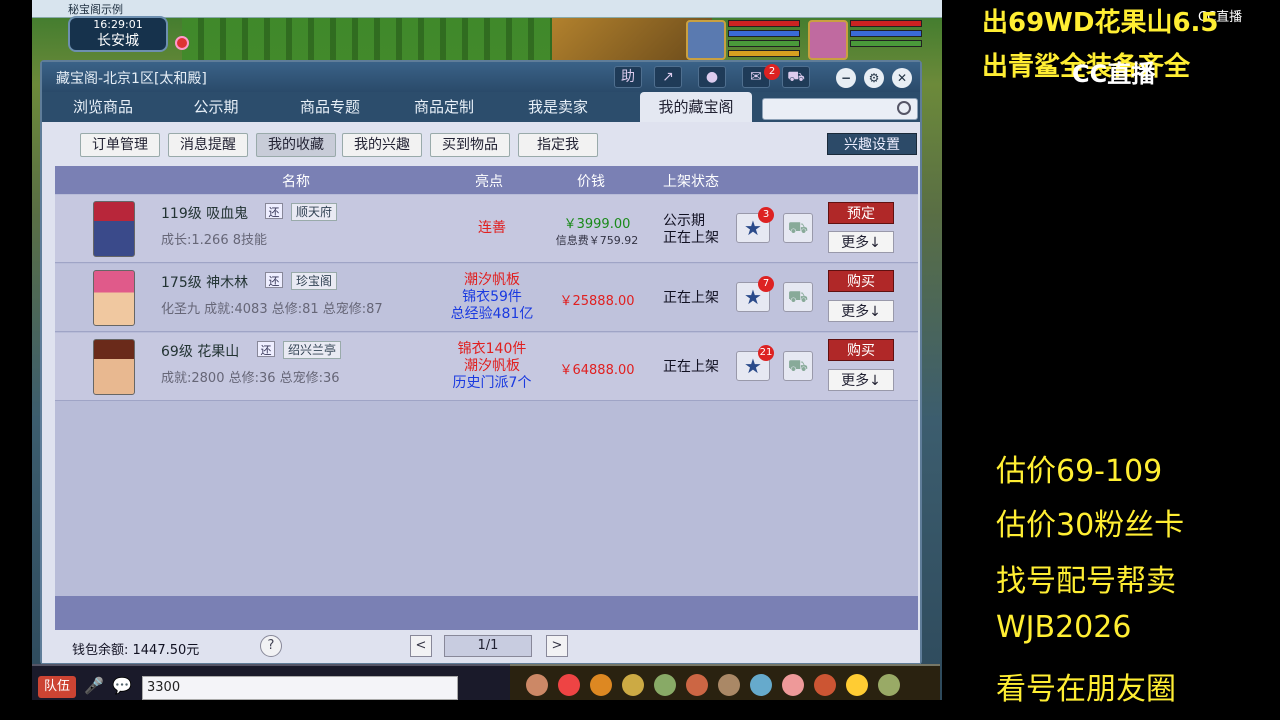 This screenshot has height=720, width=1280. I want to click on price-value: ￥25888.00, so click(597, 301).